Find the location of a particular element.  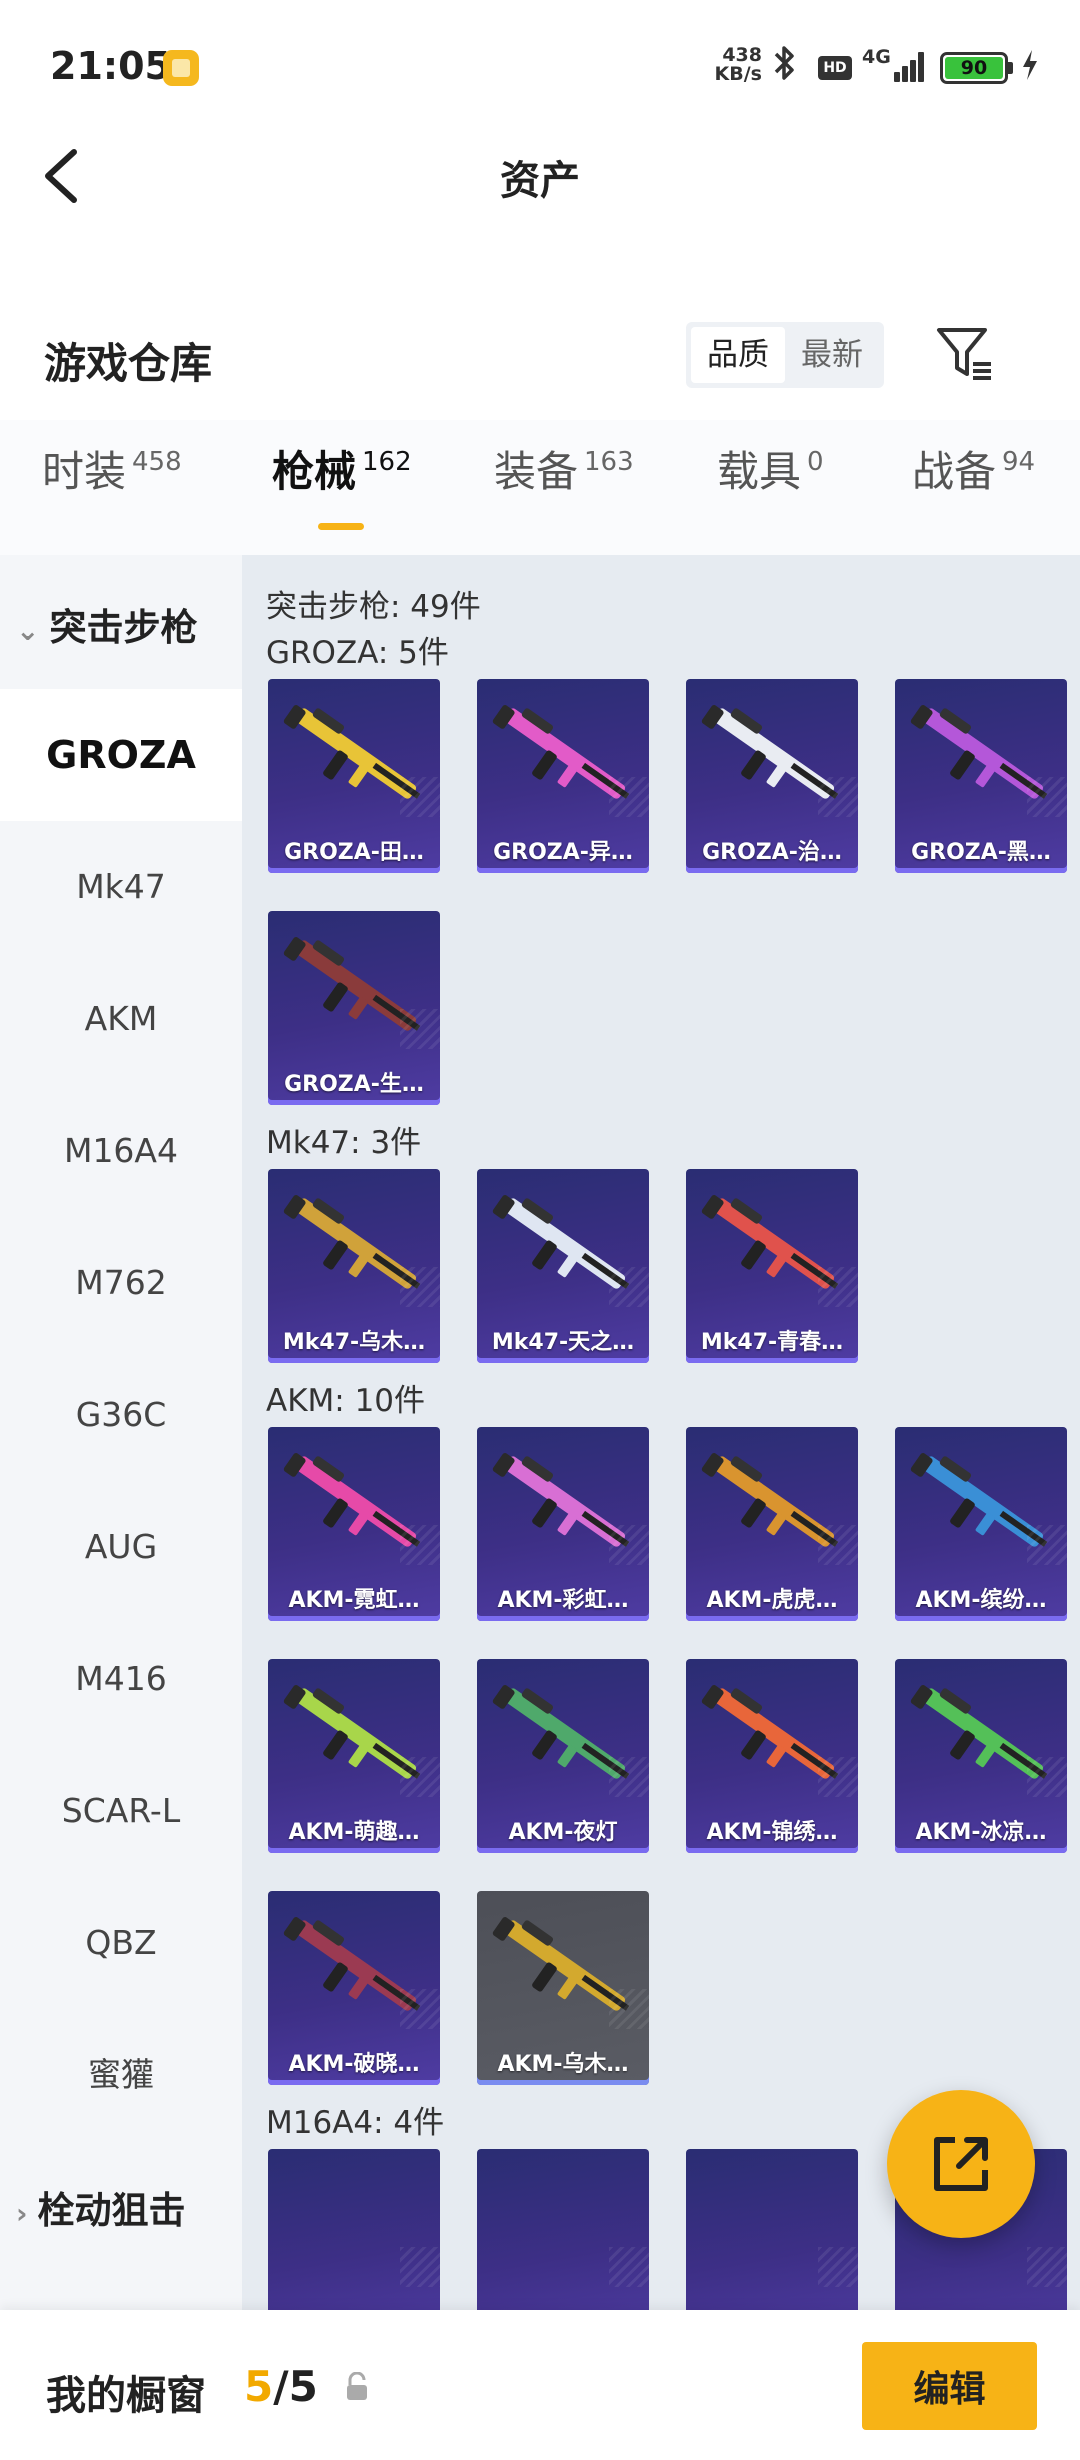

showcase-current: 5 is located at coordinates (259, 2386).